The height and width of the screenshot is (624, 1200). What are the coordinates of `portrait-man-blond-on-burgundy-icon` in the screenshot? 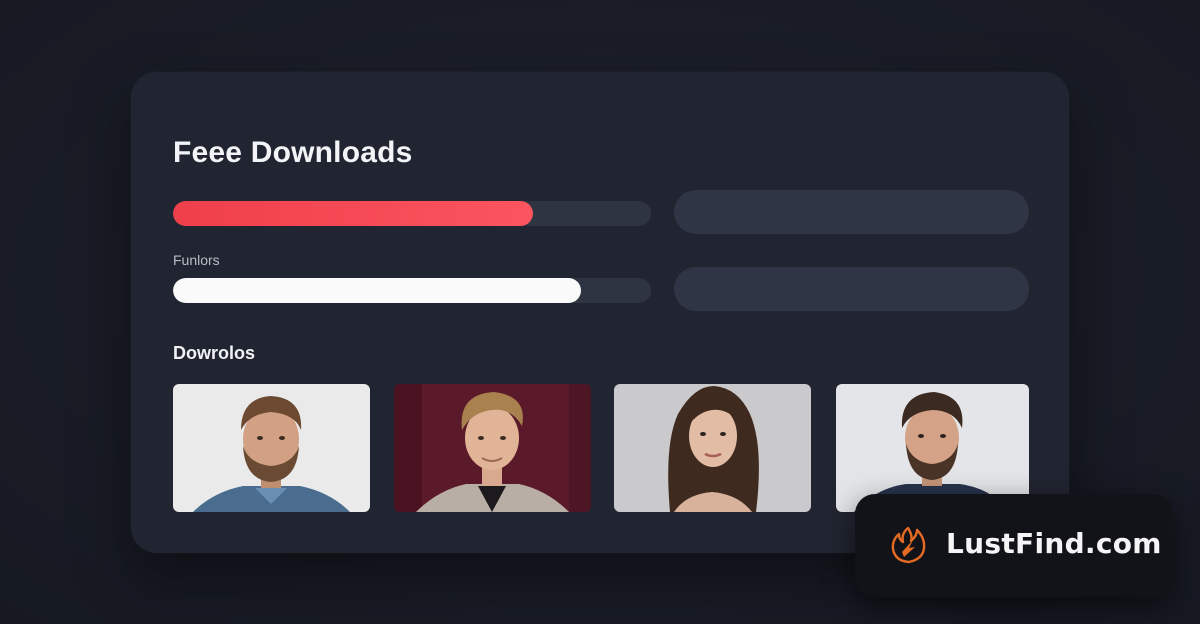 It's located at (492, 448).